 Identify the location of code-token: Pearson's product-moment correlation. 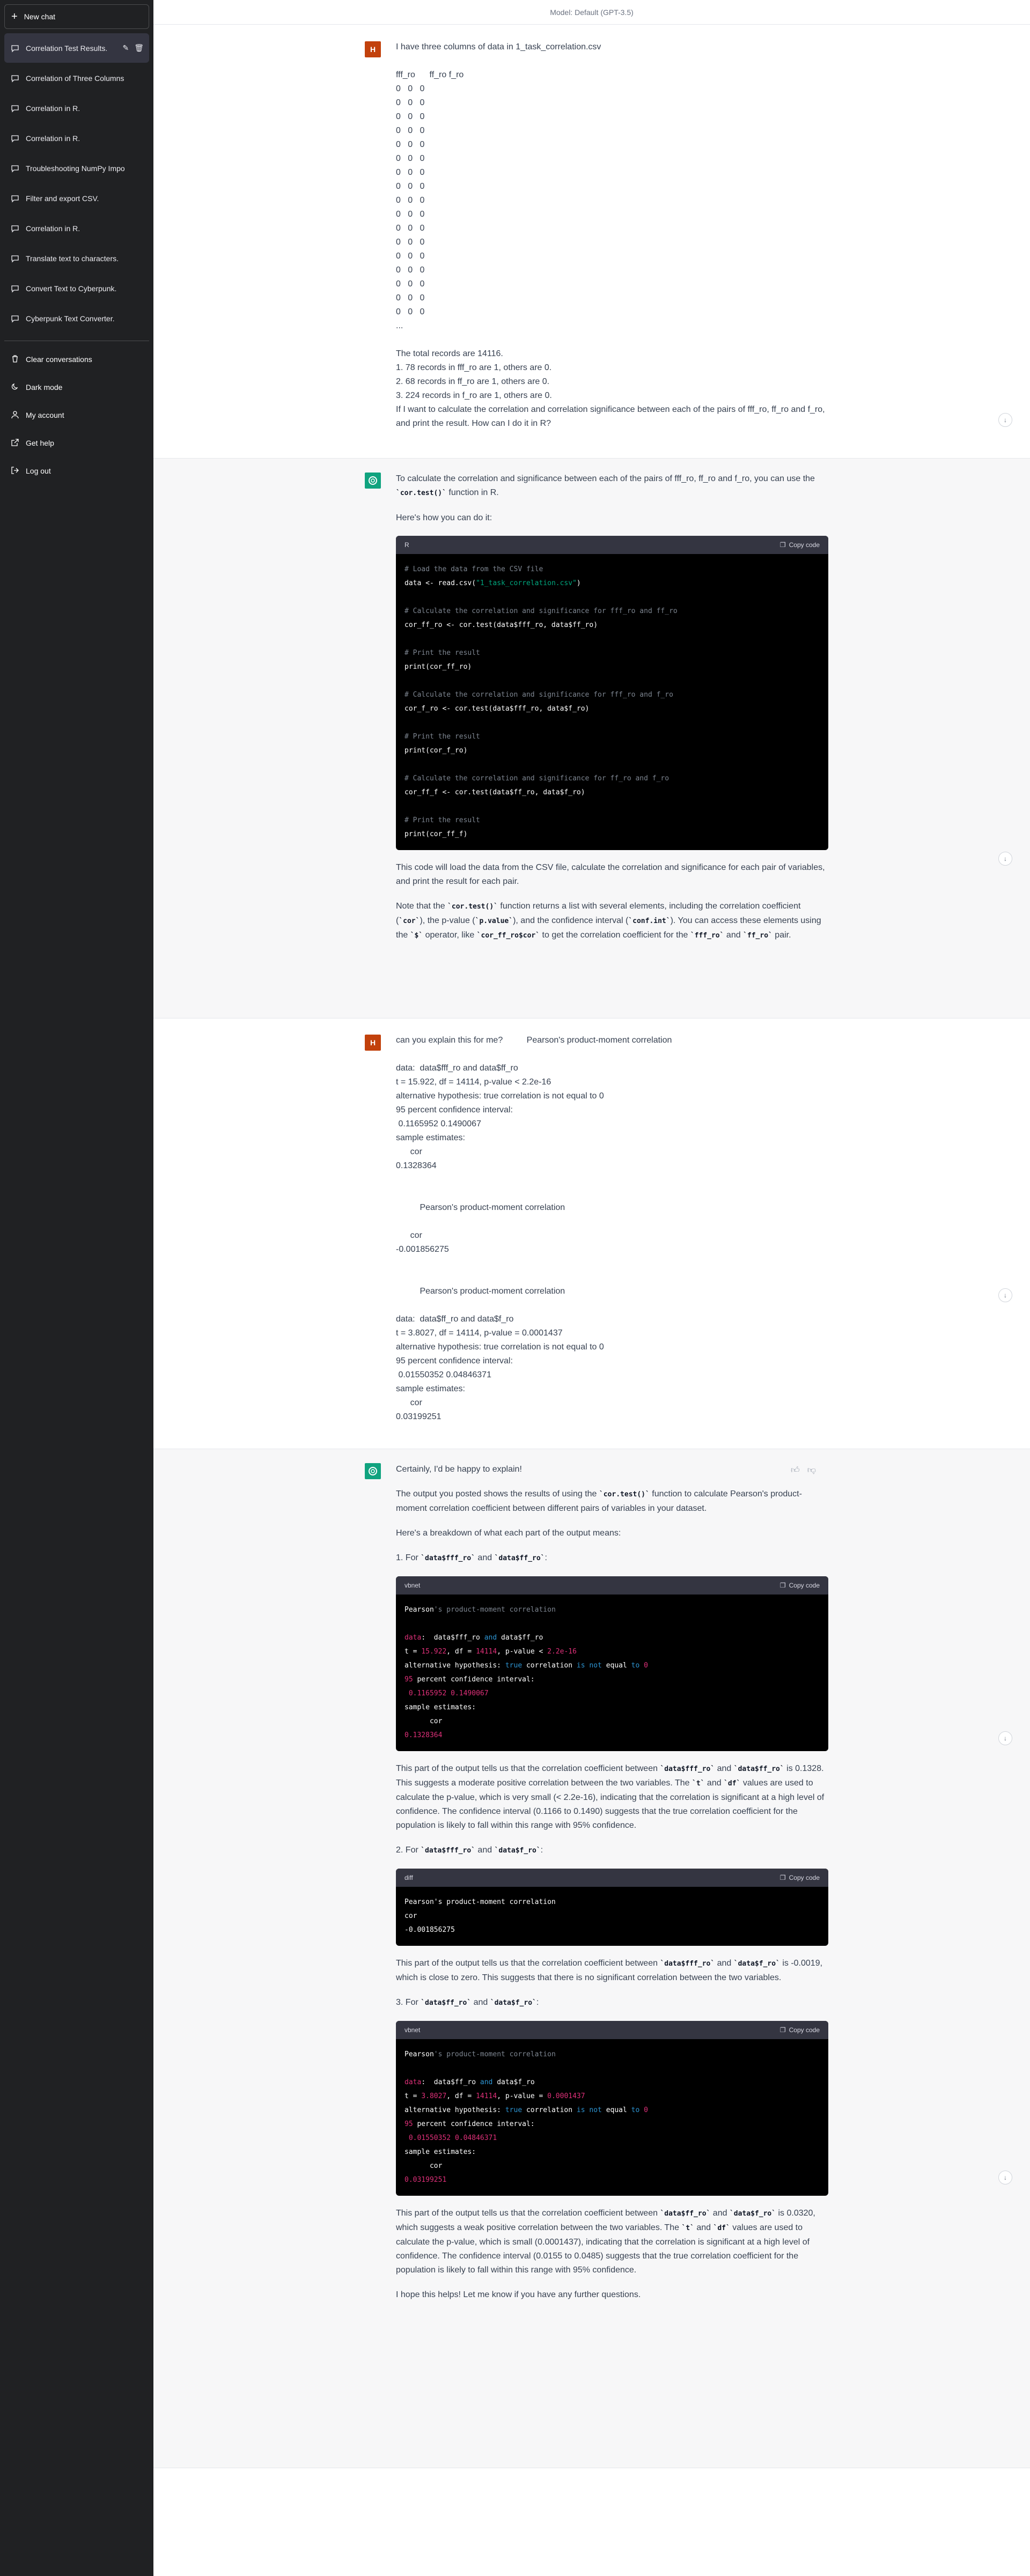
(480, 1902).